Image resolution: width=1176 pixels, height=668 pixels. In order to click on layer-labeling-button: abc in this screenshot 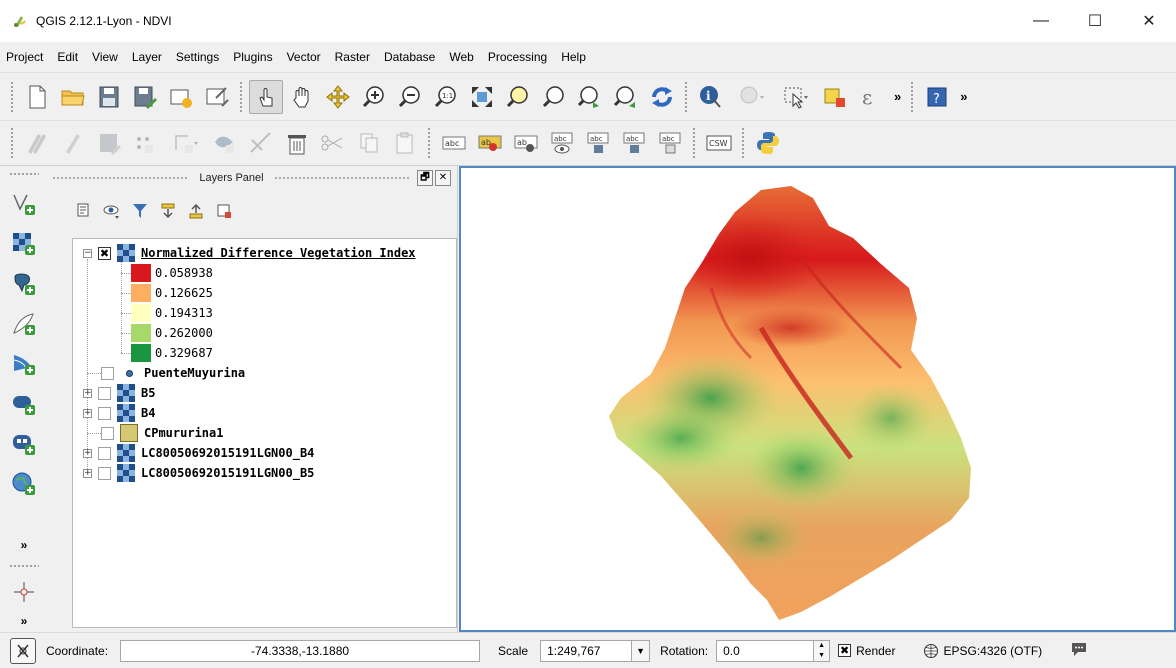, I will do `click(454, 143)`.